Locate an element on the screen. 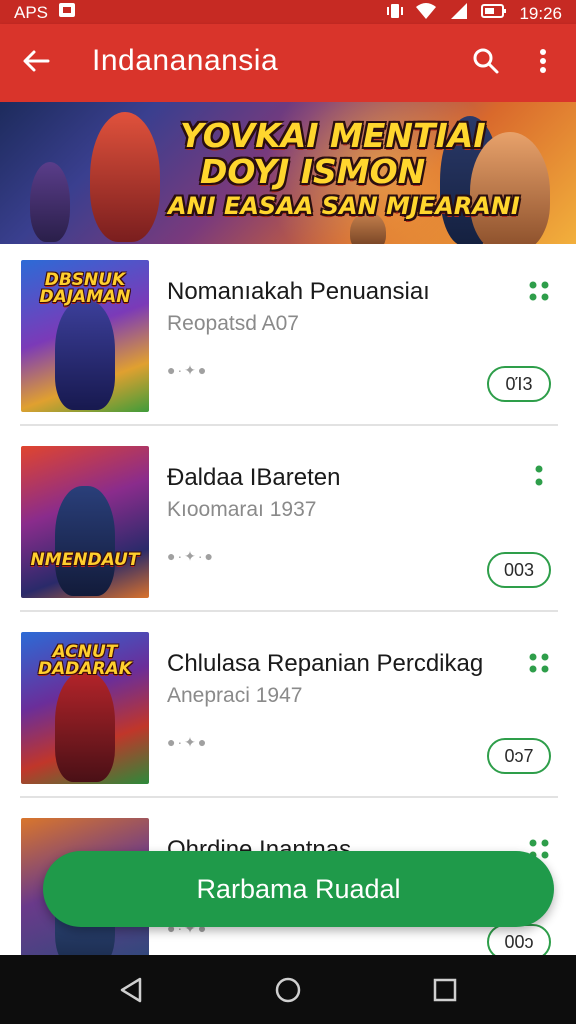  item-badge-button: 003 is located at coordinates (519, 570).